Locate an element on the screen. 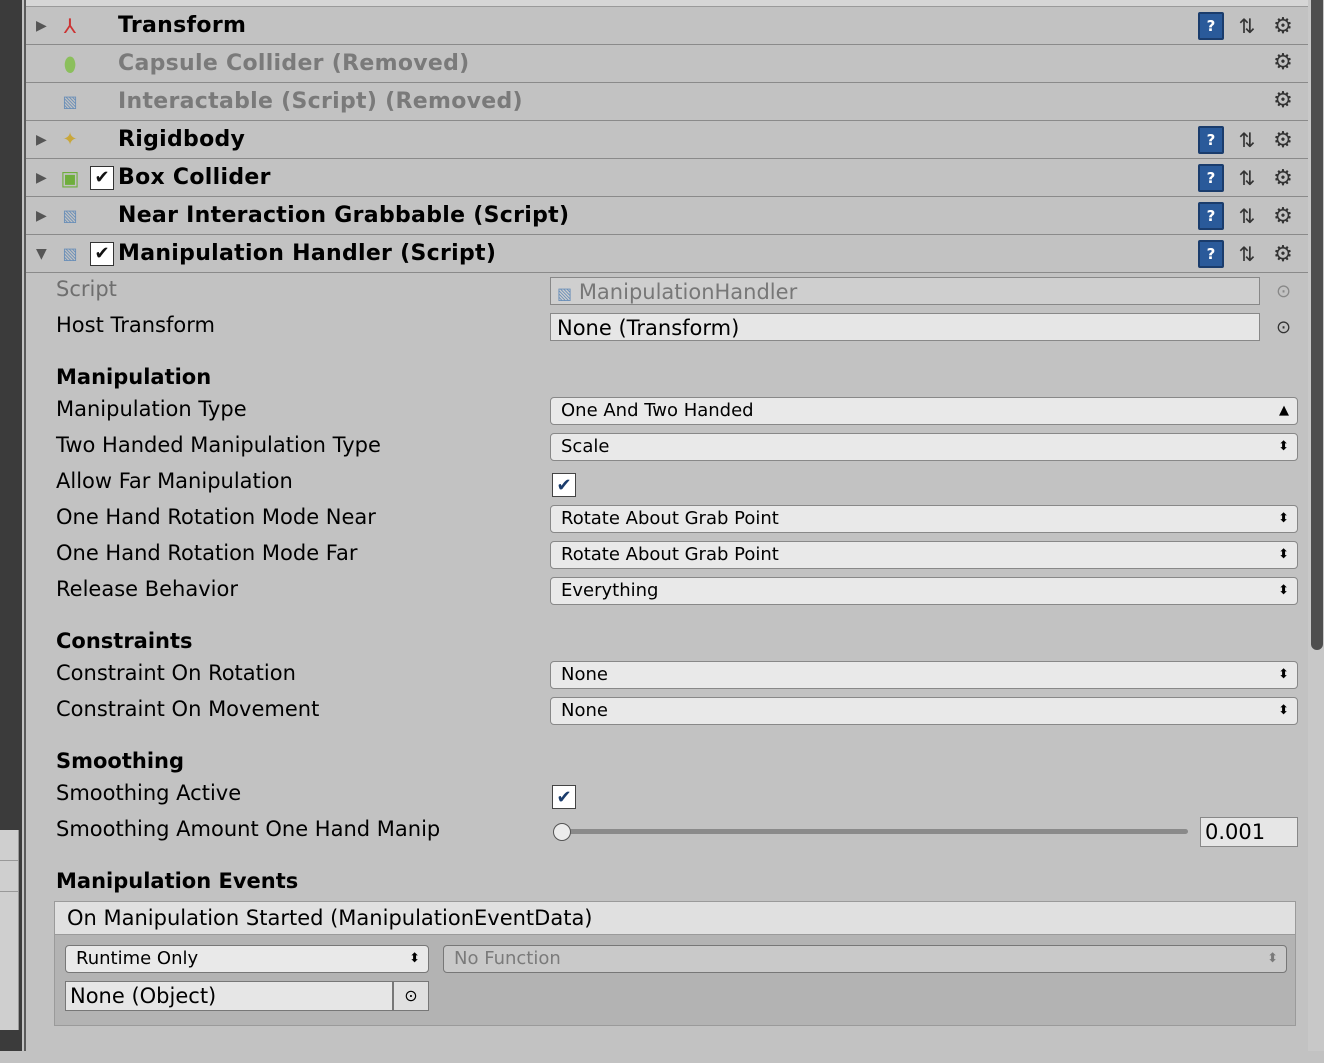  component-title: Manipulation Handler (Script) is located at coordinates (307, 253).